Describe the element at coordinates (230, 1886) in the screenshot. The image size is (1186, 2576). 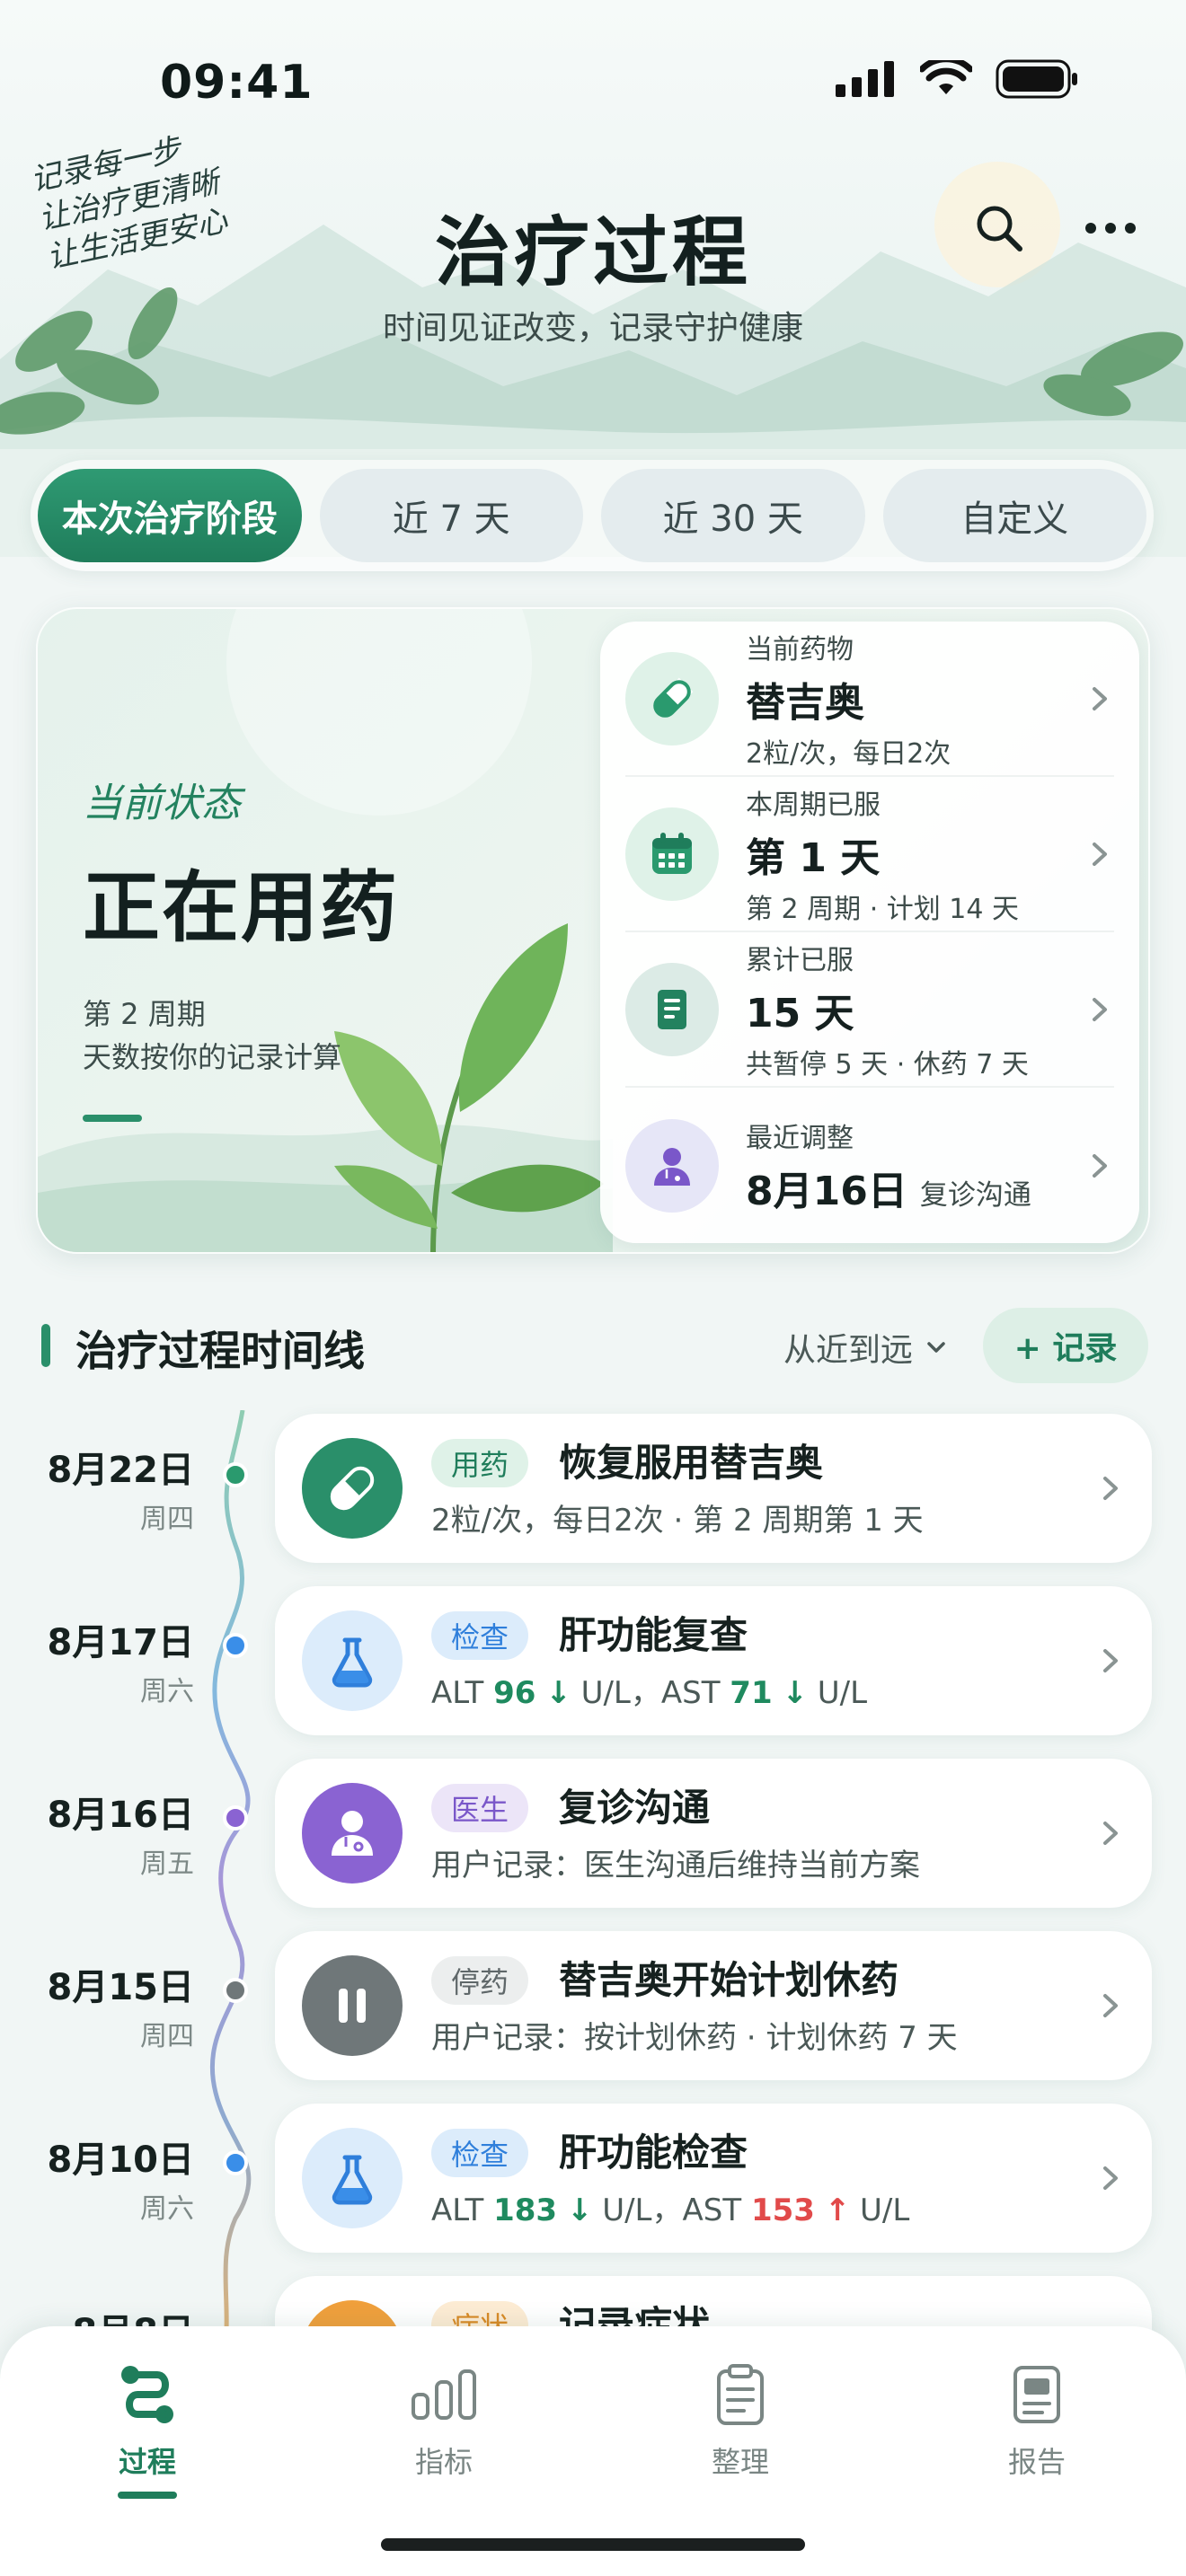
I see `timeline-connector` at that location.